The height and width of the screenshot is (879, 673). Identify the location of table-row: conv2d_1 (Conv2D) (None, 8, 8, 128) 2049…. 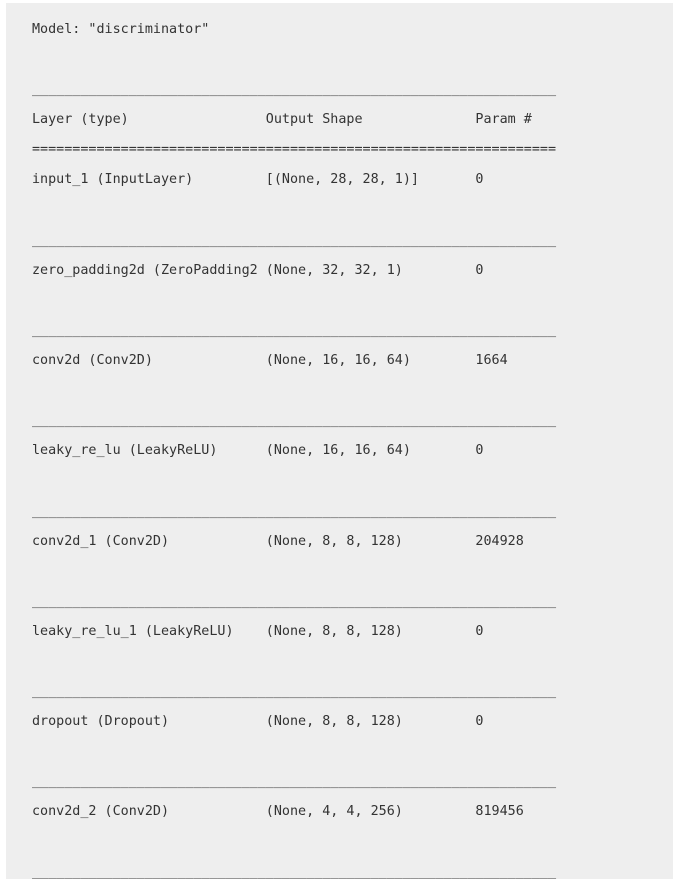
(294, 541).